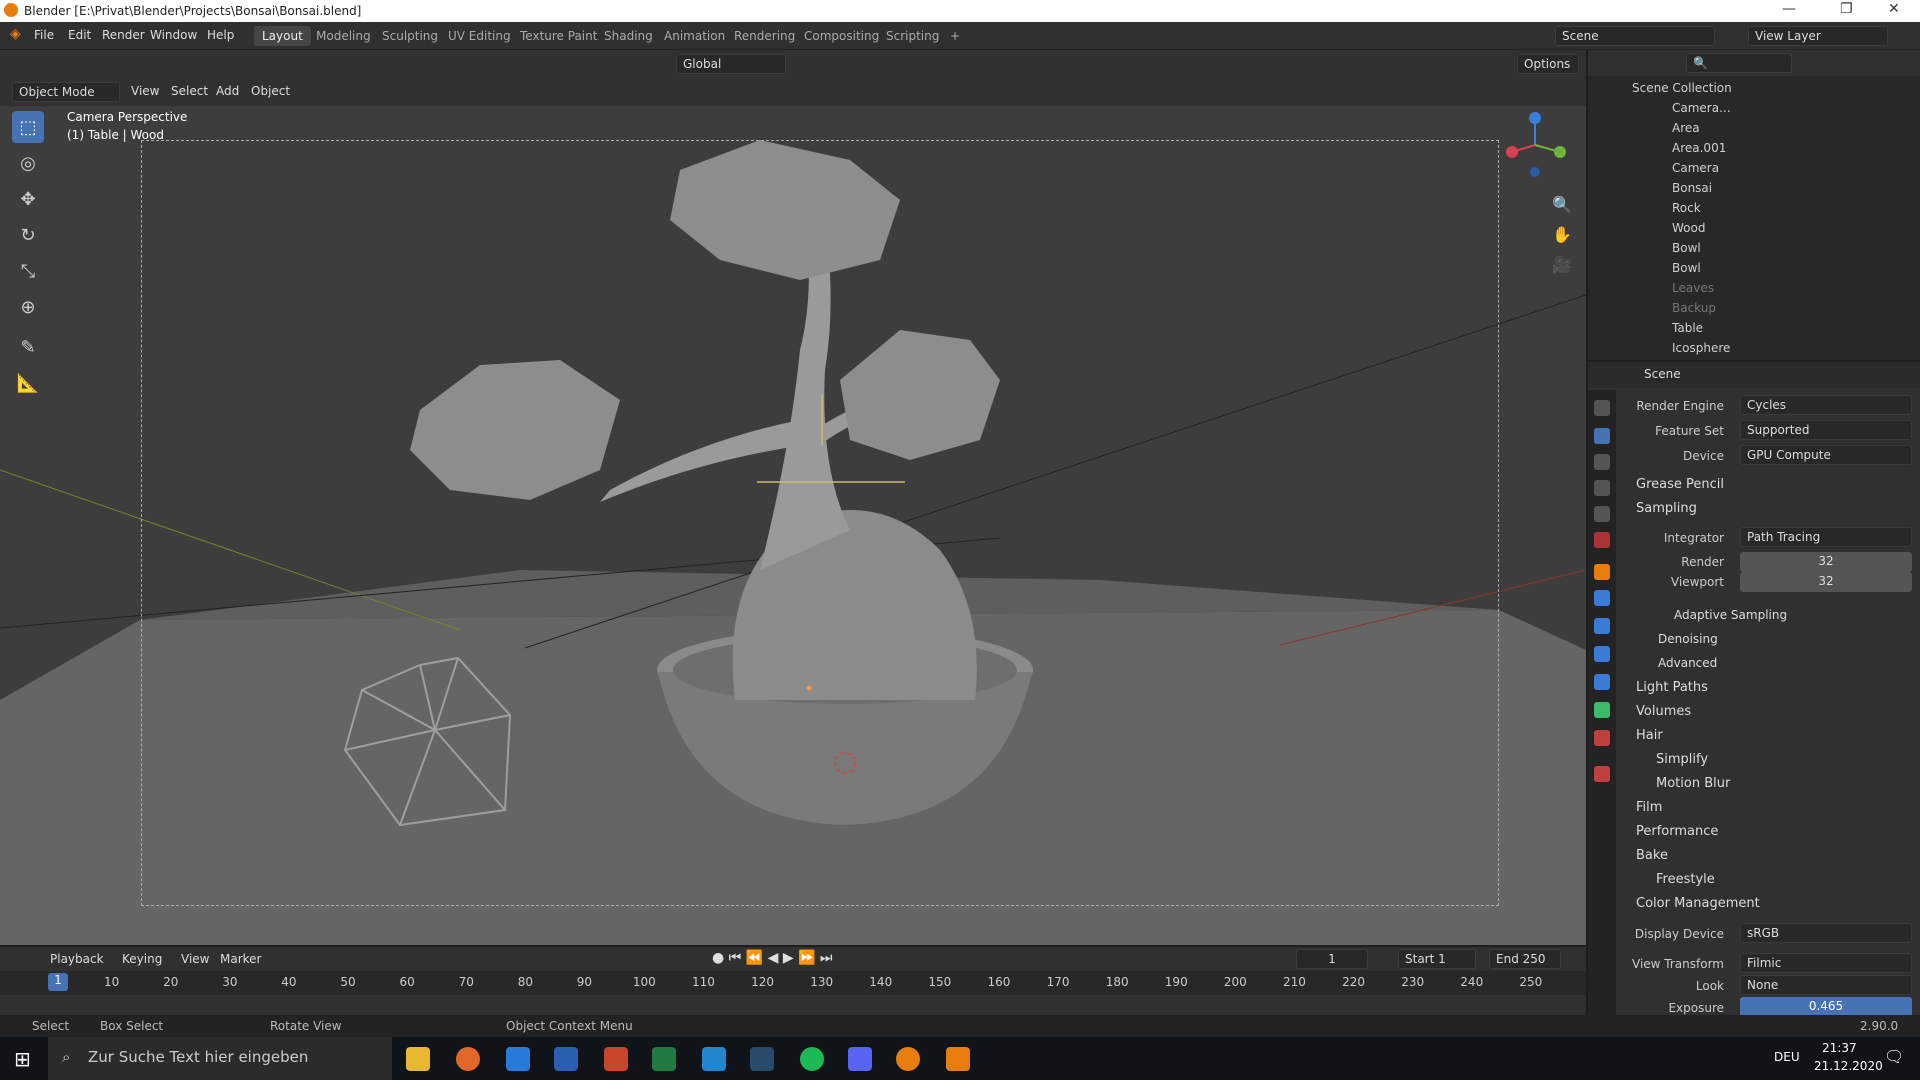 The width and height of the screenshot is (1920, 1080). What do you see at coordinates (195, 959) in the screenshot?
I see `timeline-menu-view: View` at bounding box center [195, 959].